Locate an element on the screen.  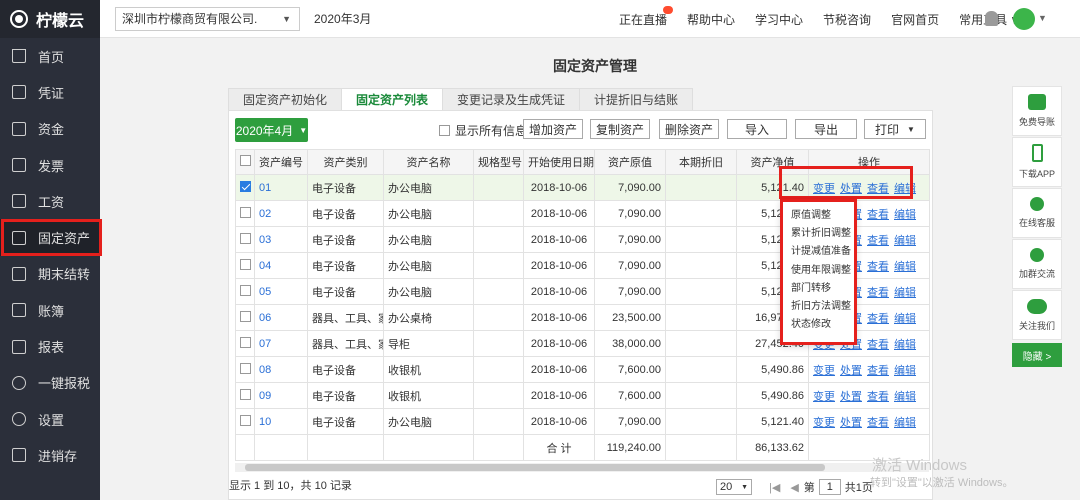
dropdown-item: 部门转移 is located at coordinates (818, 289).